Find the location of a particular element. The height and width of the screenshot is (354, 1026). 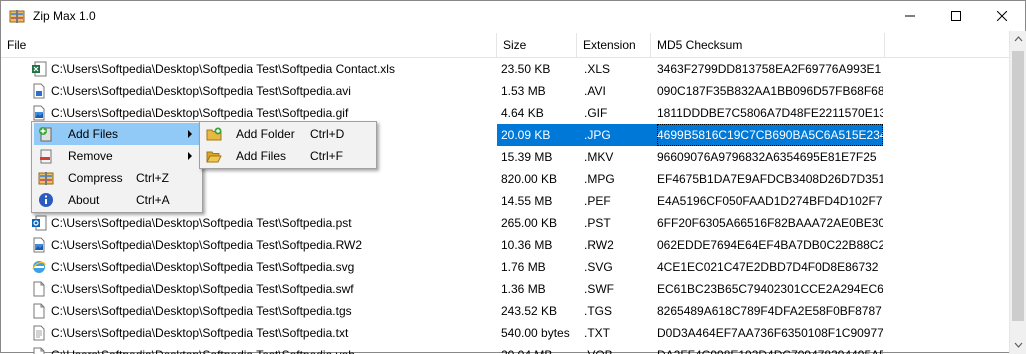

cell-md5: 4699B5816C19C7CB690BA5C6A515E234 is located at coordinates (770, 135).